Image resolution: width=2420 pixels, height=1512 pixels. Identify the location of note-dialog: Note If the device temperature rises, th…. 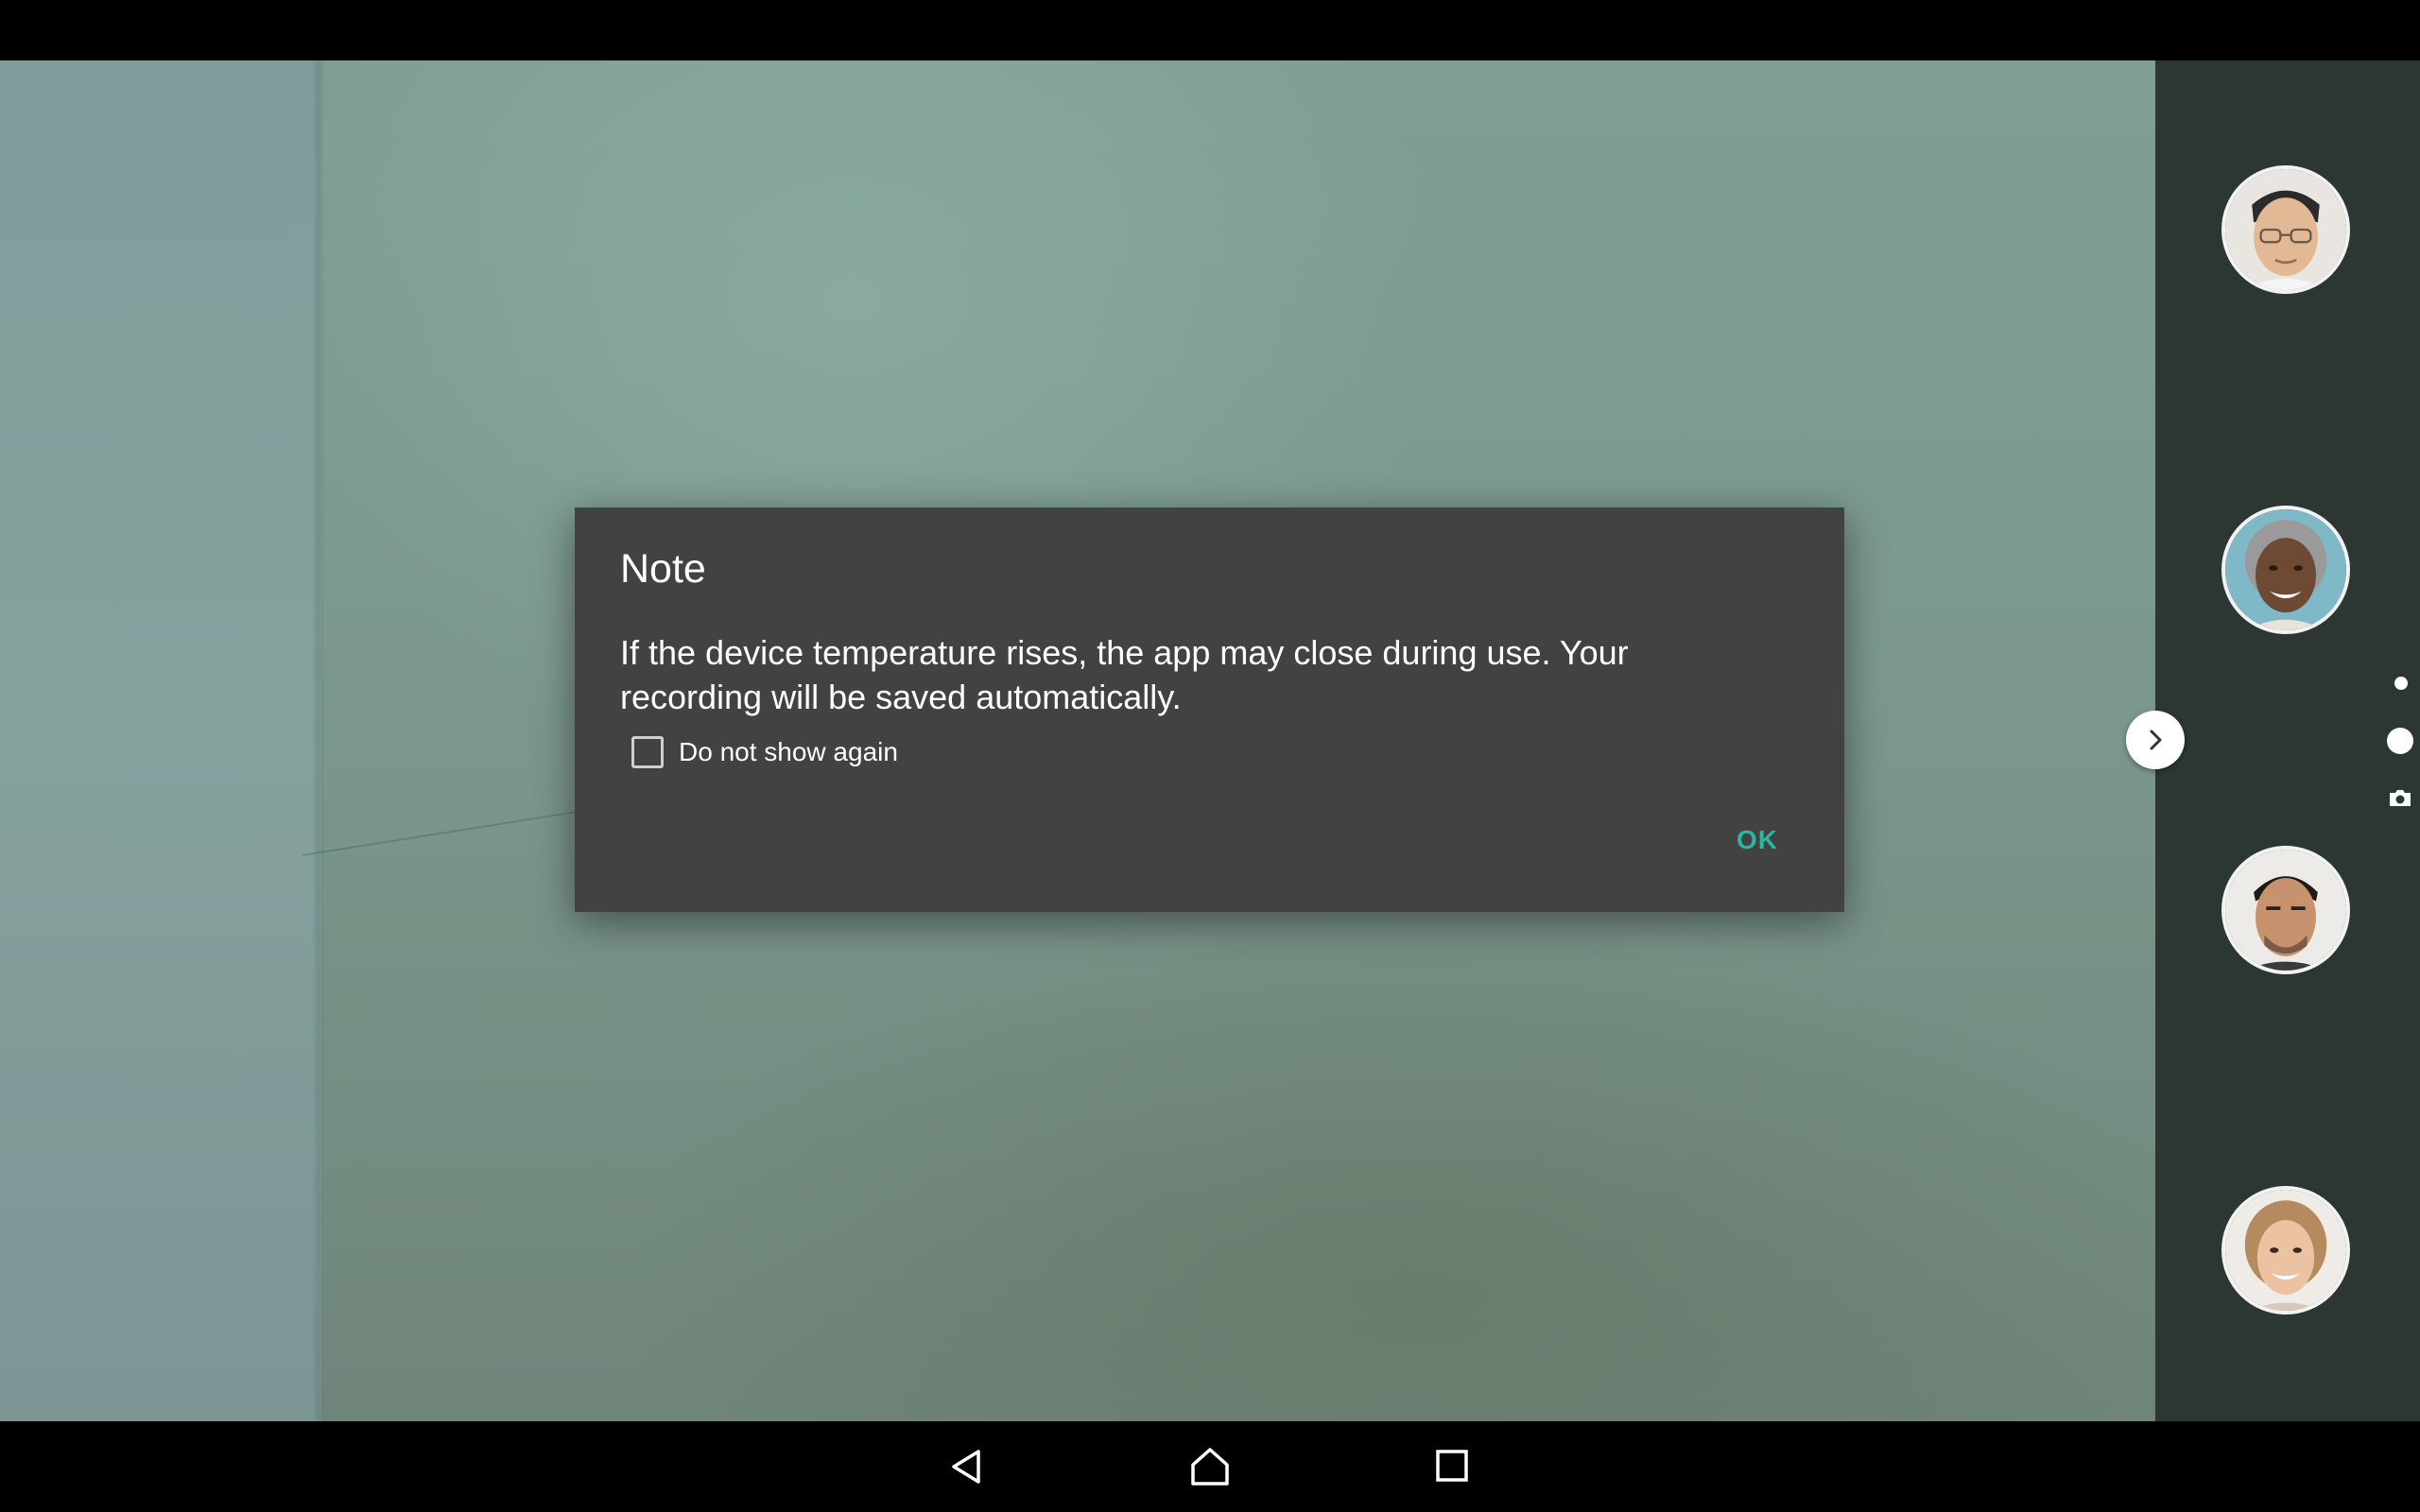
(1210, 709).